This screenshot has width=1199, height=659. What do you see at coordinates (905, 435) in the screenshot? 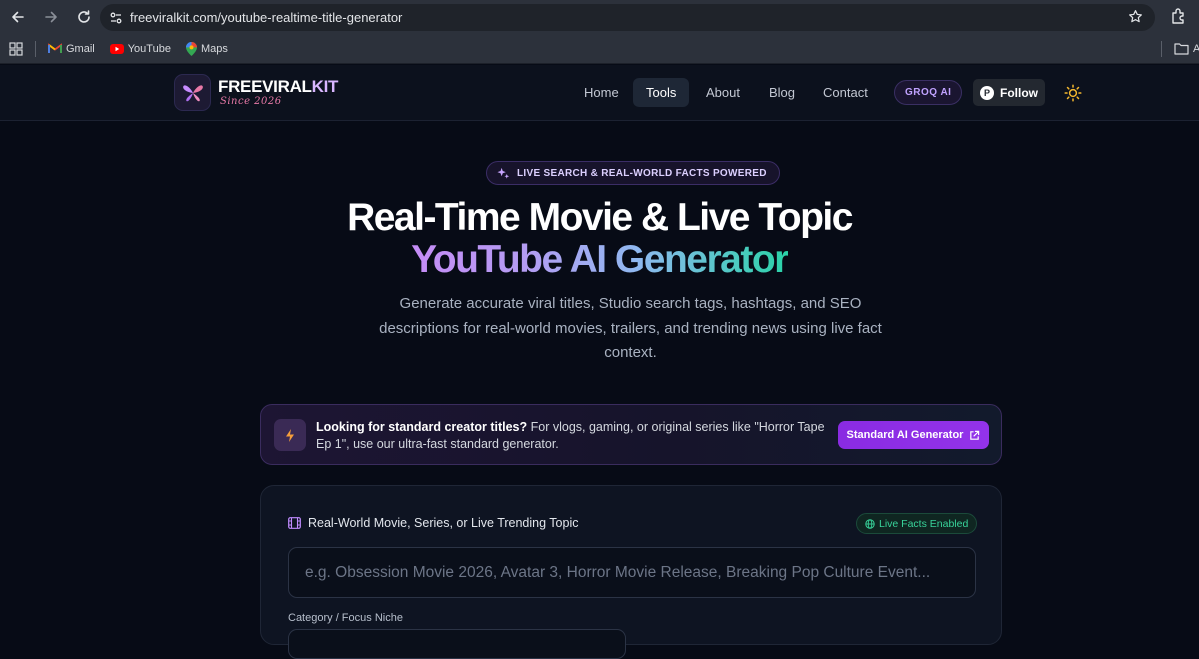
I see `banner-button-label: Standard AI Generator` at bounding box center [905, 435].